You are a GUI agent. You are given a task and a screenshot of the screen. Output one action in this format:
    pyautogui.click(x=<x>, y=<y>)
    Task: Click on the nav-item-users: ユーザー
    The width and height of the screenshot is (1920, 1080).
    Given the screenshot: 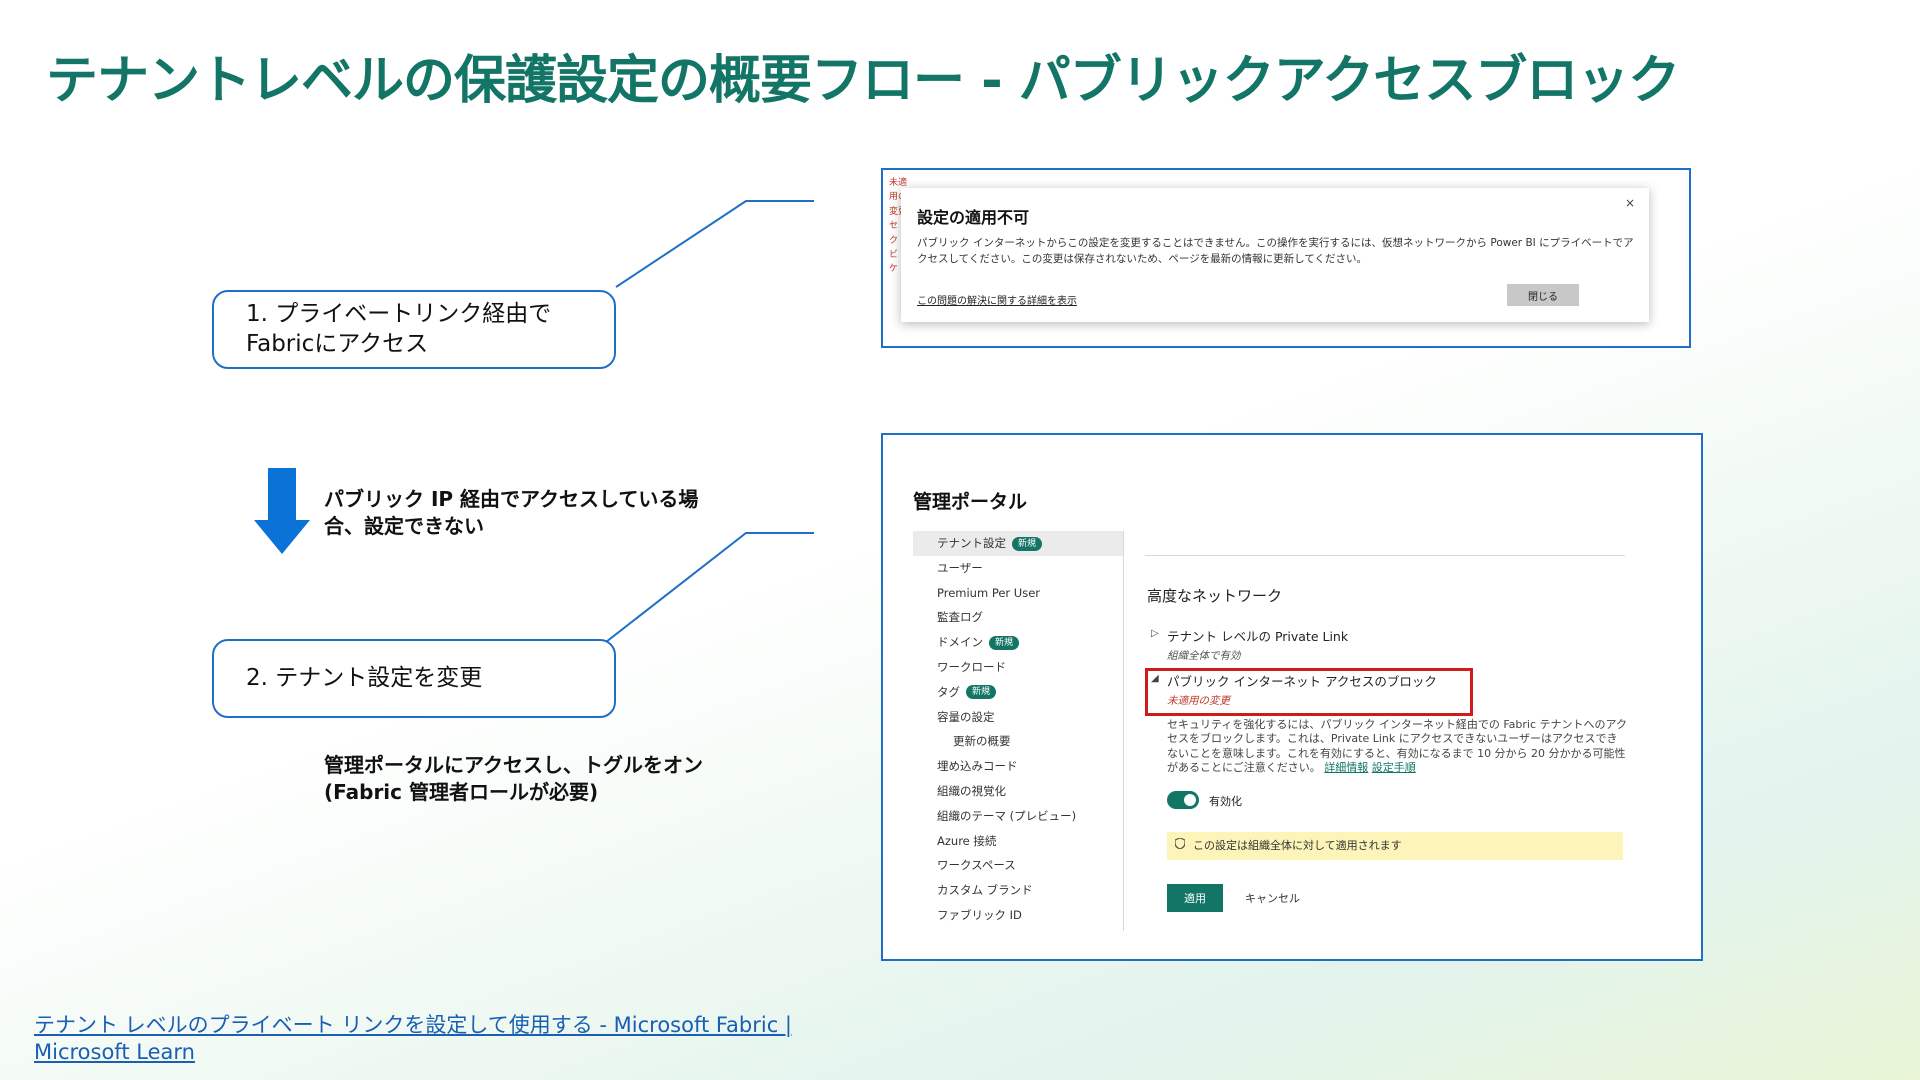 What is the action you would take?
    pyautogui.click(x=1018, y=568)
    